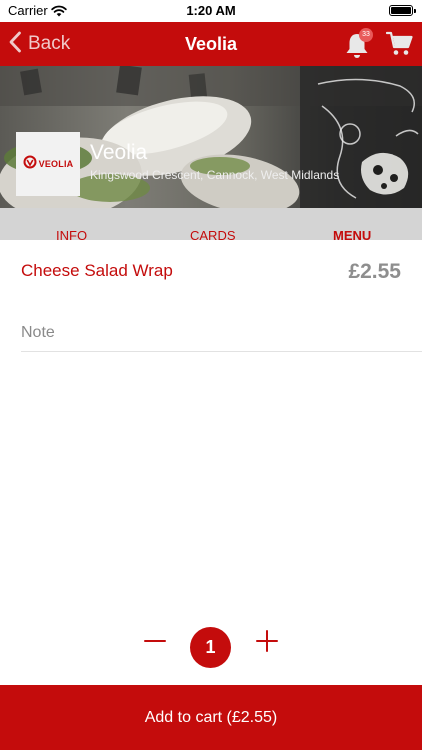  What do you see at coordinates (374, 271) in the screenshot?
I see `item-price: £2.55` at bounding box center [374, 271].